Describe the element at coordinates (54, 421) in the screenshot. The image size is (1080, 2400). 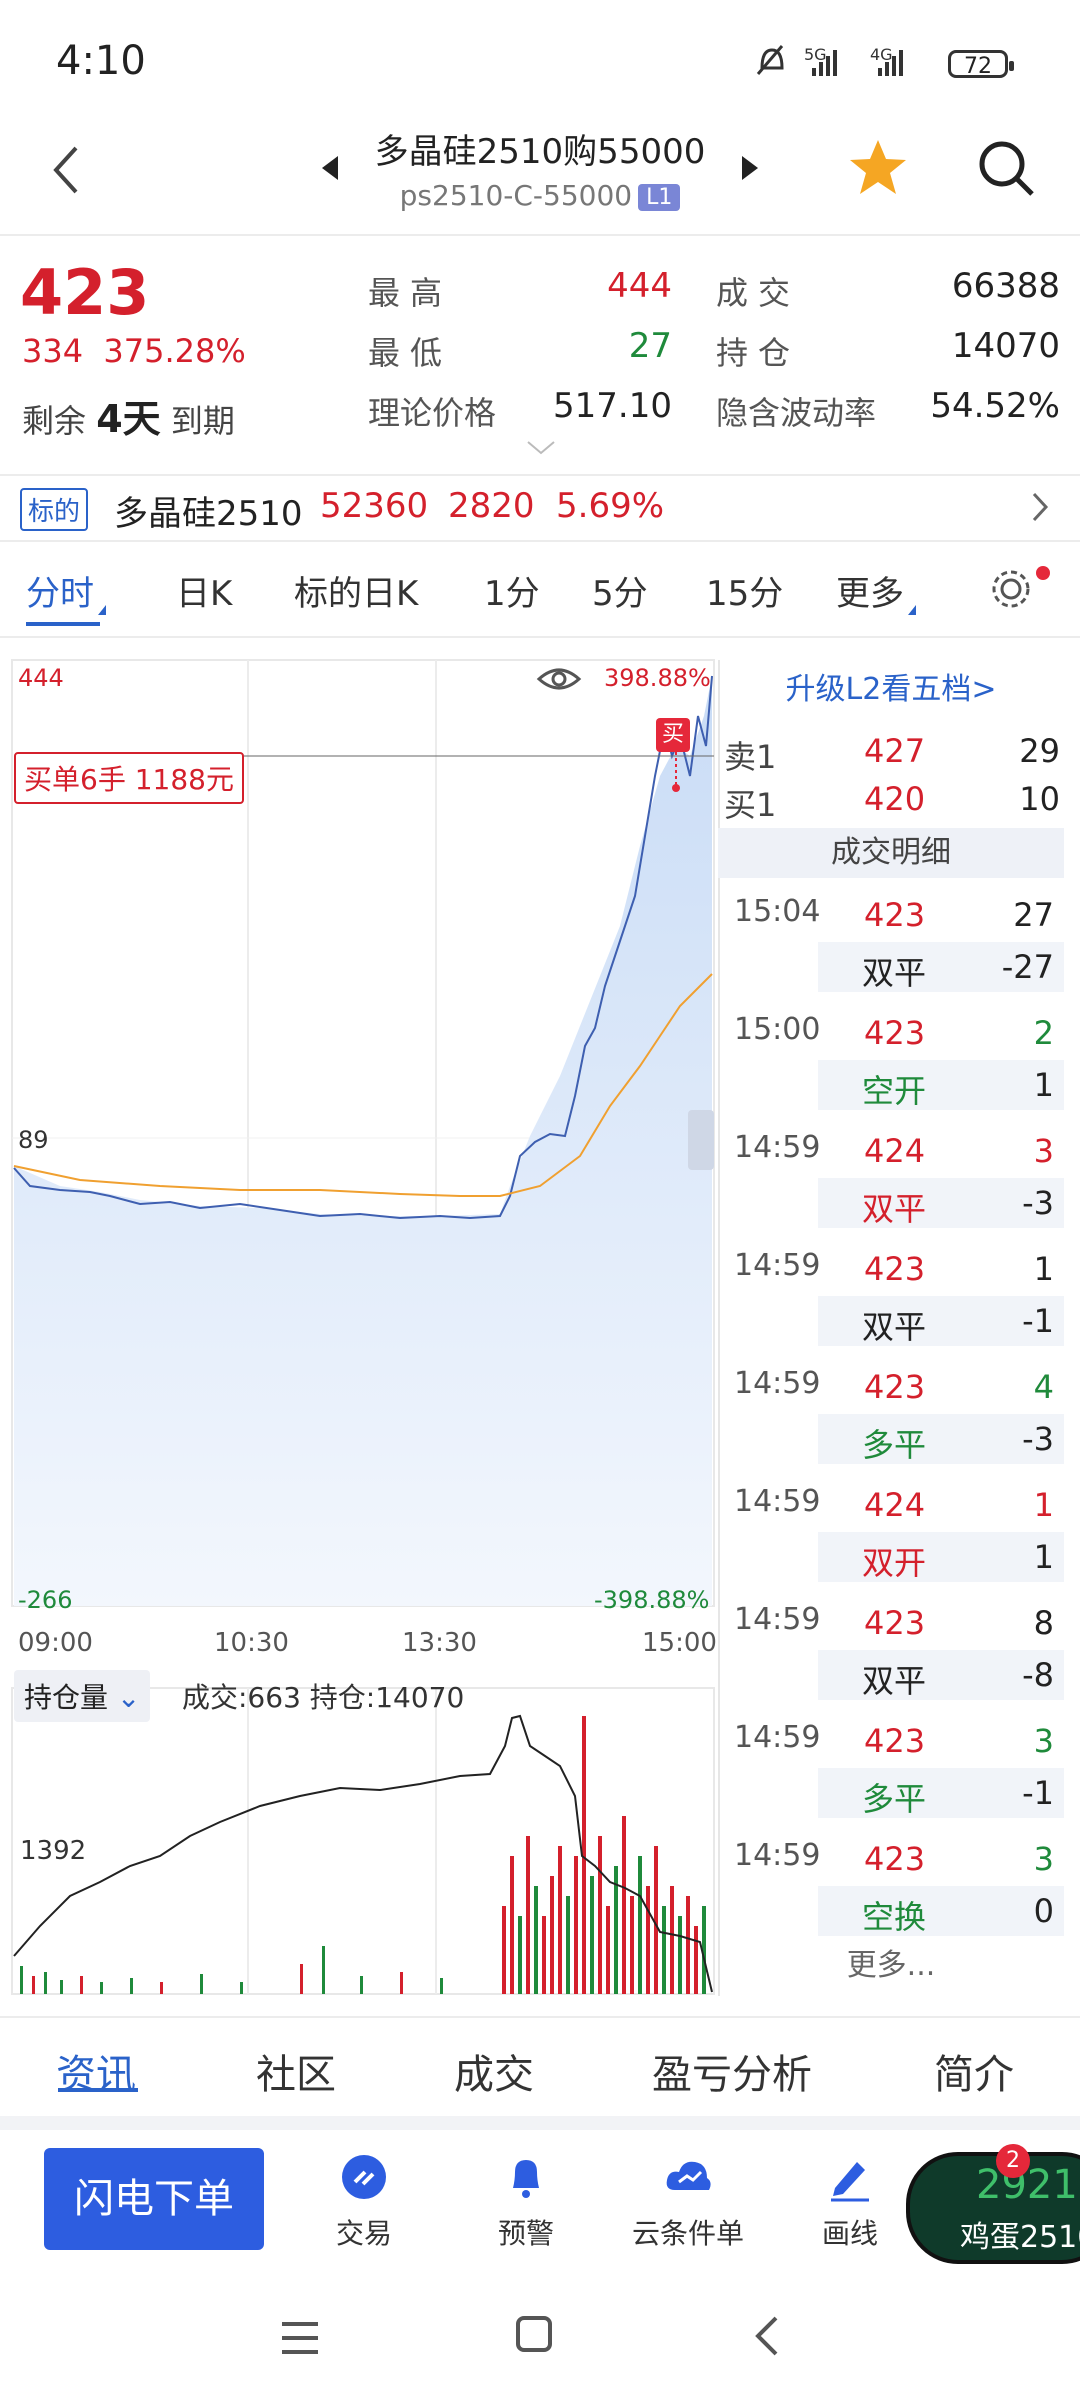
I see `expire-prefix: 剩余` at that location.